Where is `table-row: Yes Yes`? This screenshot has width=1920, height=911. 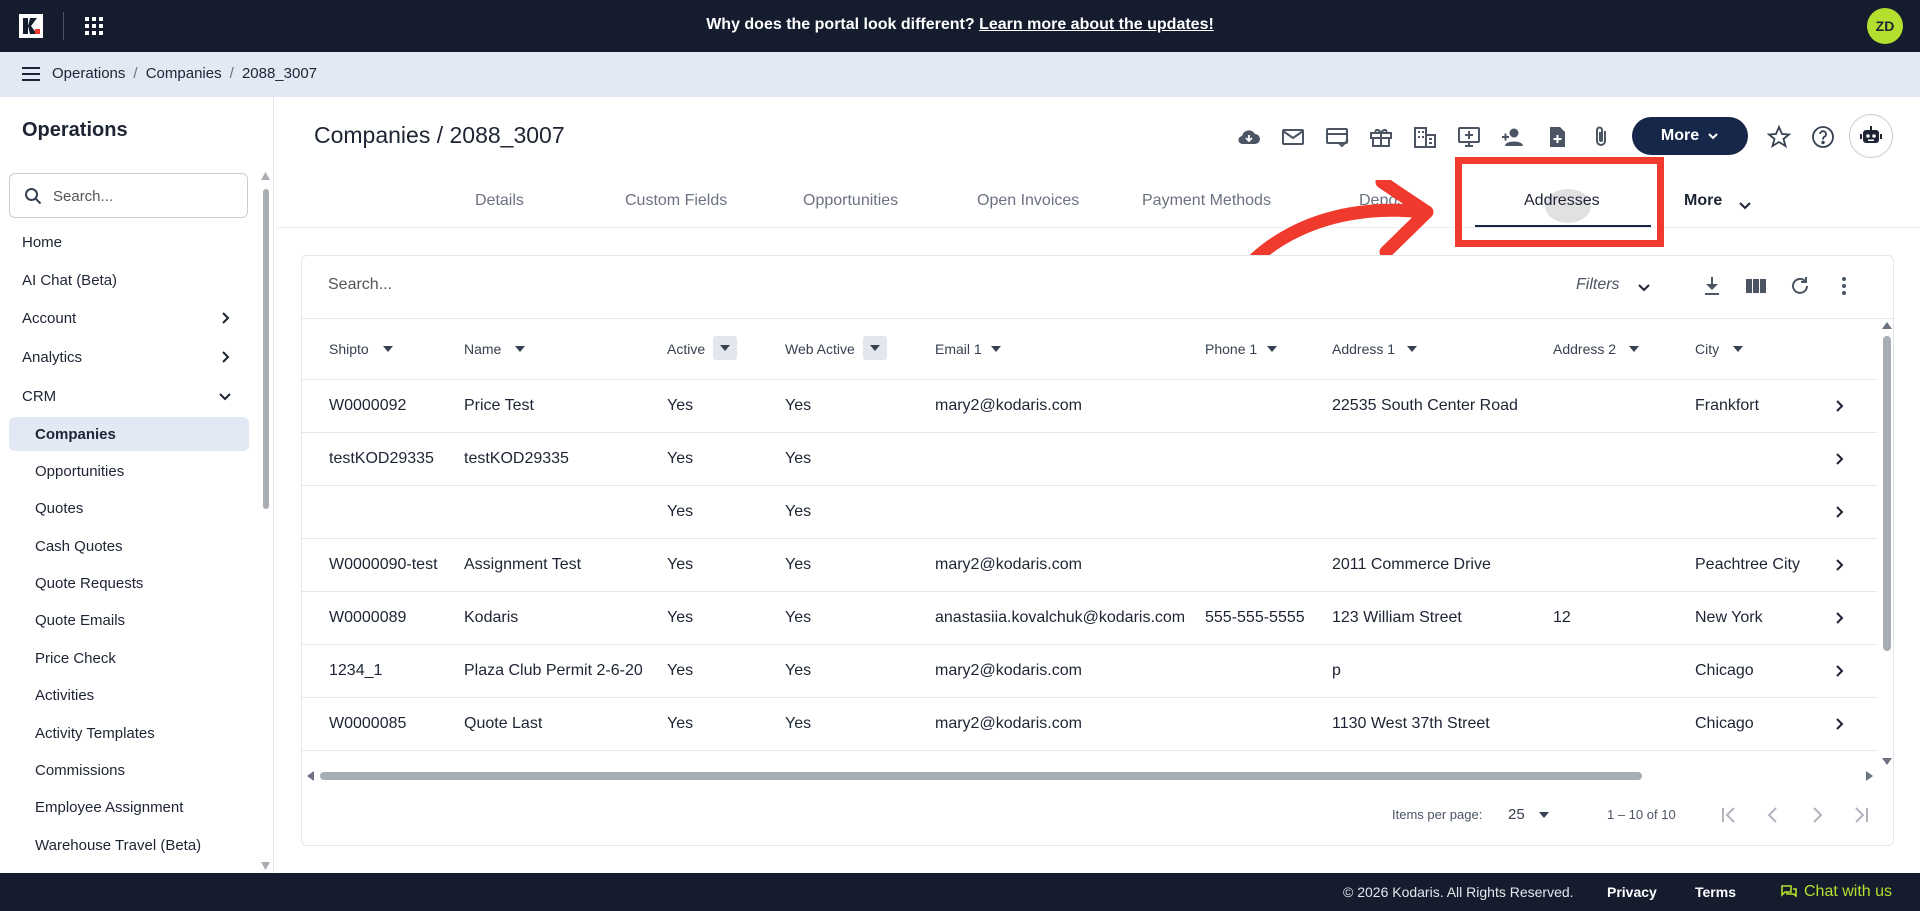
table-row: Yes Yes is located at coordinates (1089, 512).